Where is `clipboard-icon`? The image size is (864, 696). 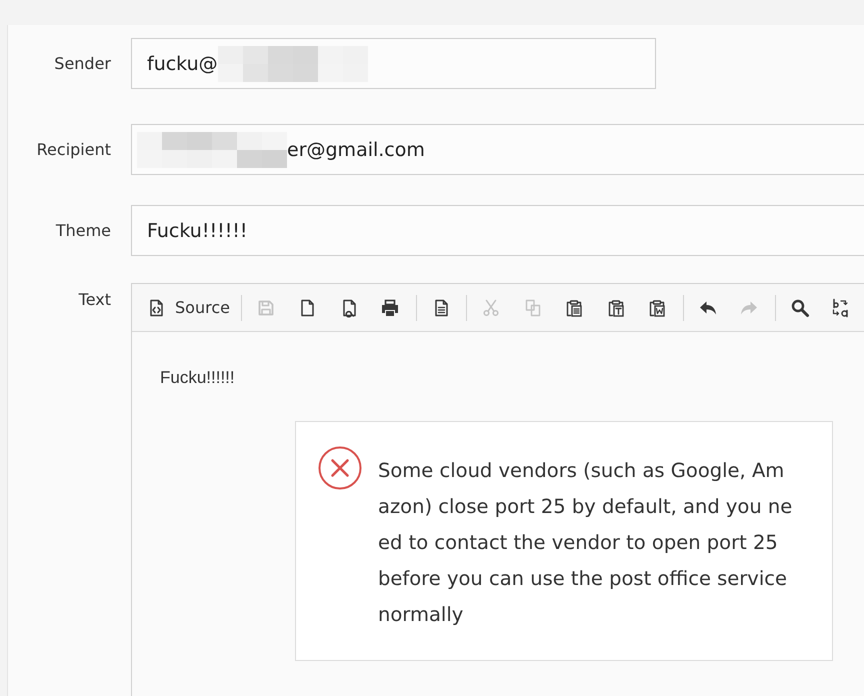
clipboard-icon is located at coordinates (574, 308).